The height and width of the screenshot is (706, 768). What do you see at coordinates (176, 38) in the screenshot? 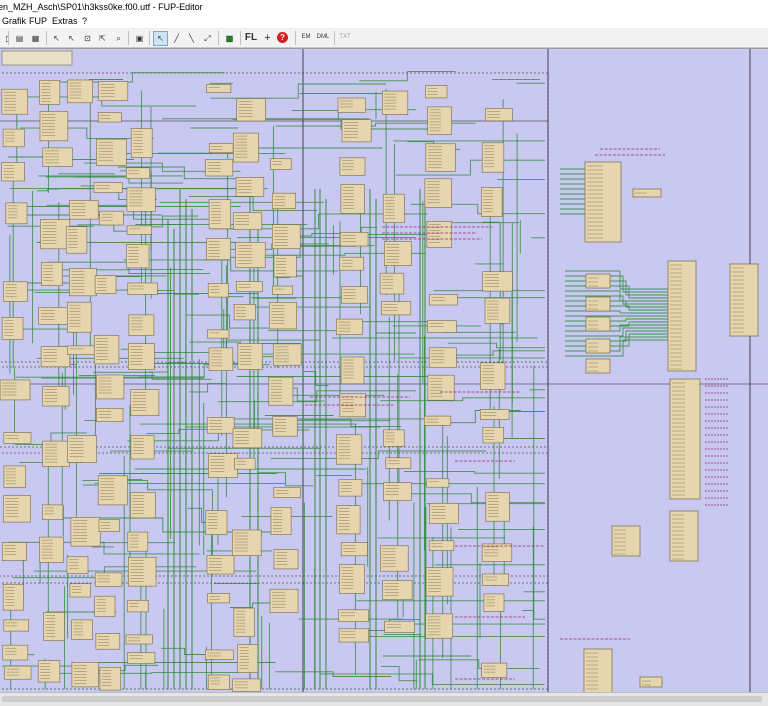
I see `line-icon: ╱` at bounding box center [176, 38].